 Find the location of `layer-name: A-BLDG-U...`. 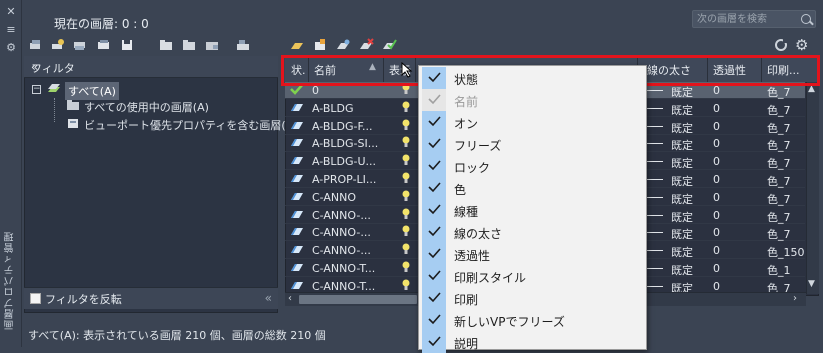

layer-name: A-BLDG-U... is located at coordinates (344, 161).